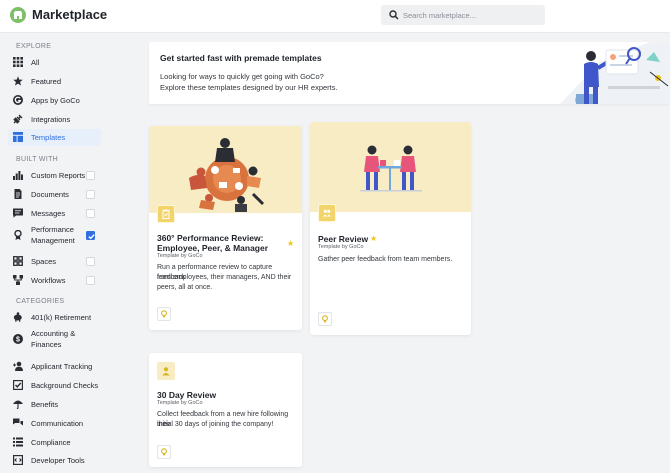 The image size is (670, 473). I want to click on sidebar-item-label: Applicant Tracking, so click(62, 366).